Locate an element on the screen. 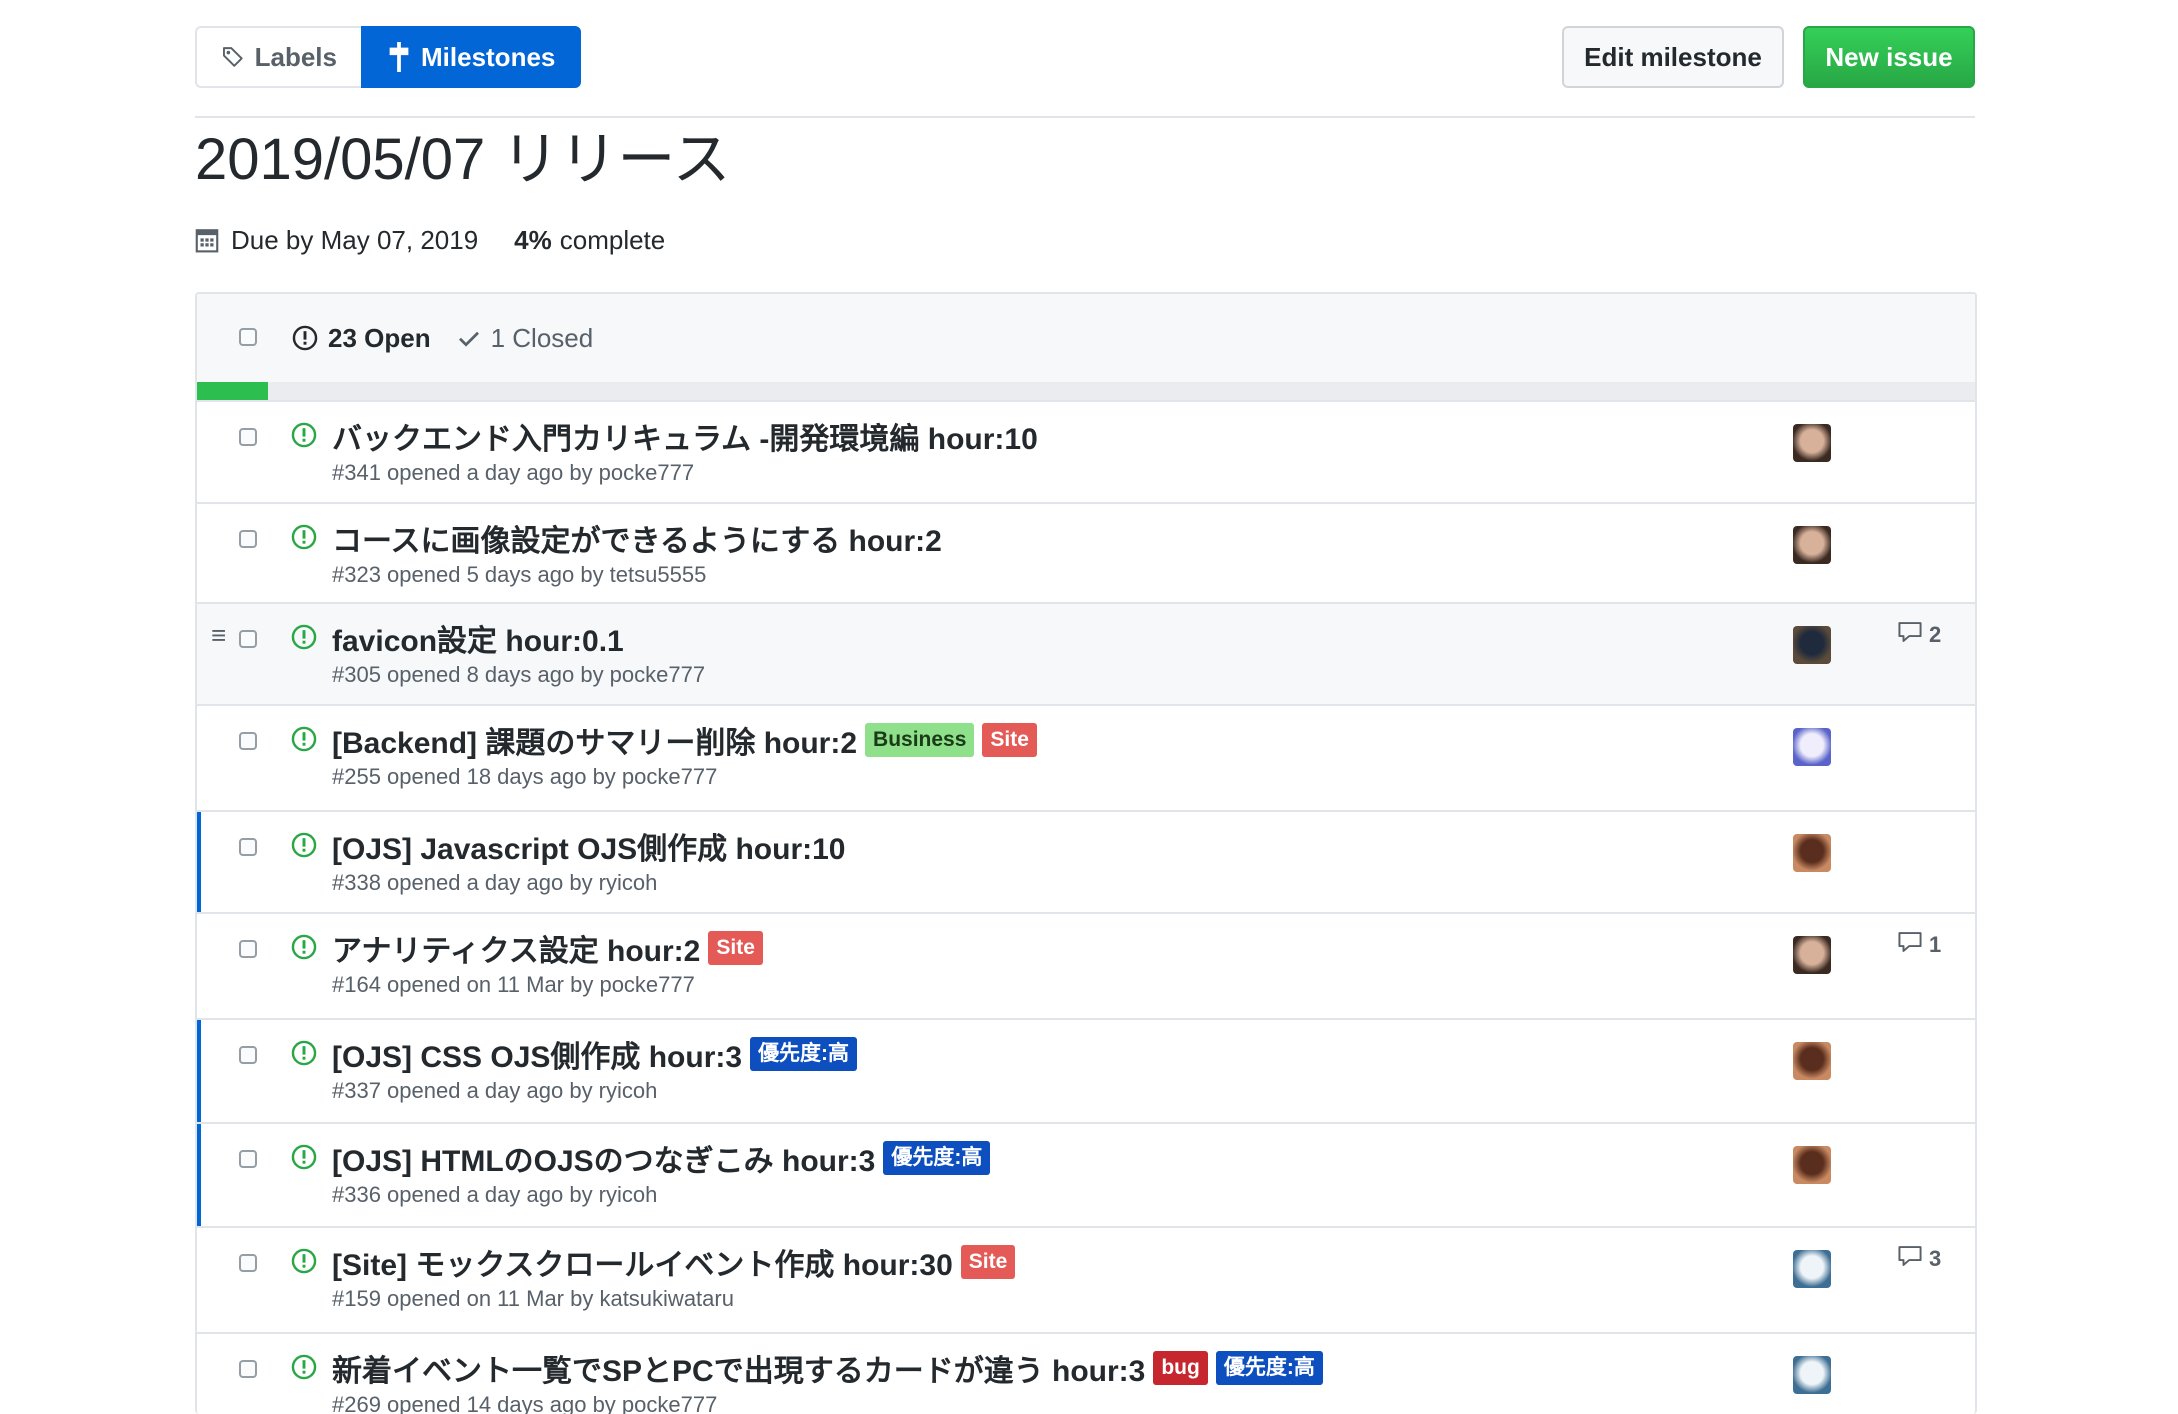 This screenshot has height=1414, width=2178. issue-title-line: [Site] モックスクロールイベント作成 hour:30 Site is located at coordinates (674, 1262).